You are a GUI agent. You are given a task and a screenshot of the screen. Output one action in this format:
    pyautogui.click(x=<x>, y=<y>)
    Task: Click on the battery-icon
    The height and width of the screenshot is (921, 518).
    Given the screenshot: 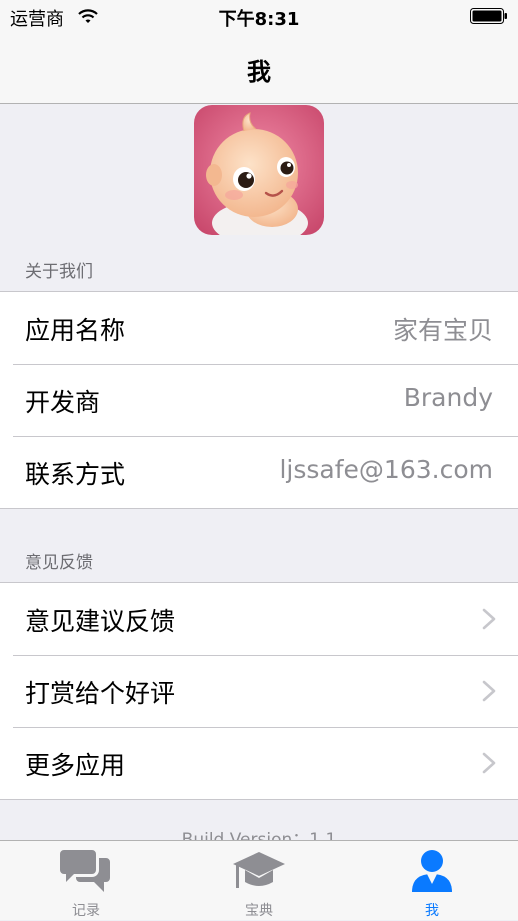 What is the action you would take?
    pyautogui.click(x=488, y=16)
    